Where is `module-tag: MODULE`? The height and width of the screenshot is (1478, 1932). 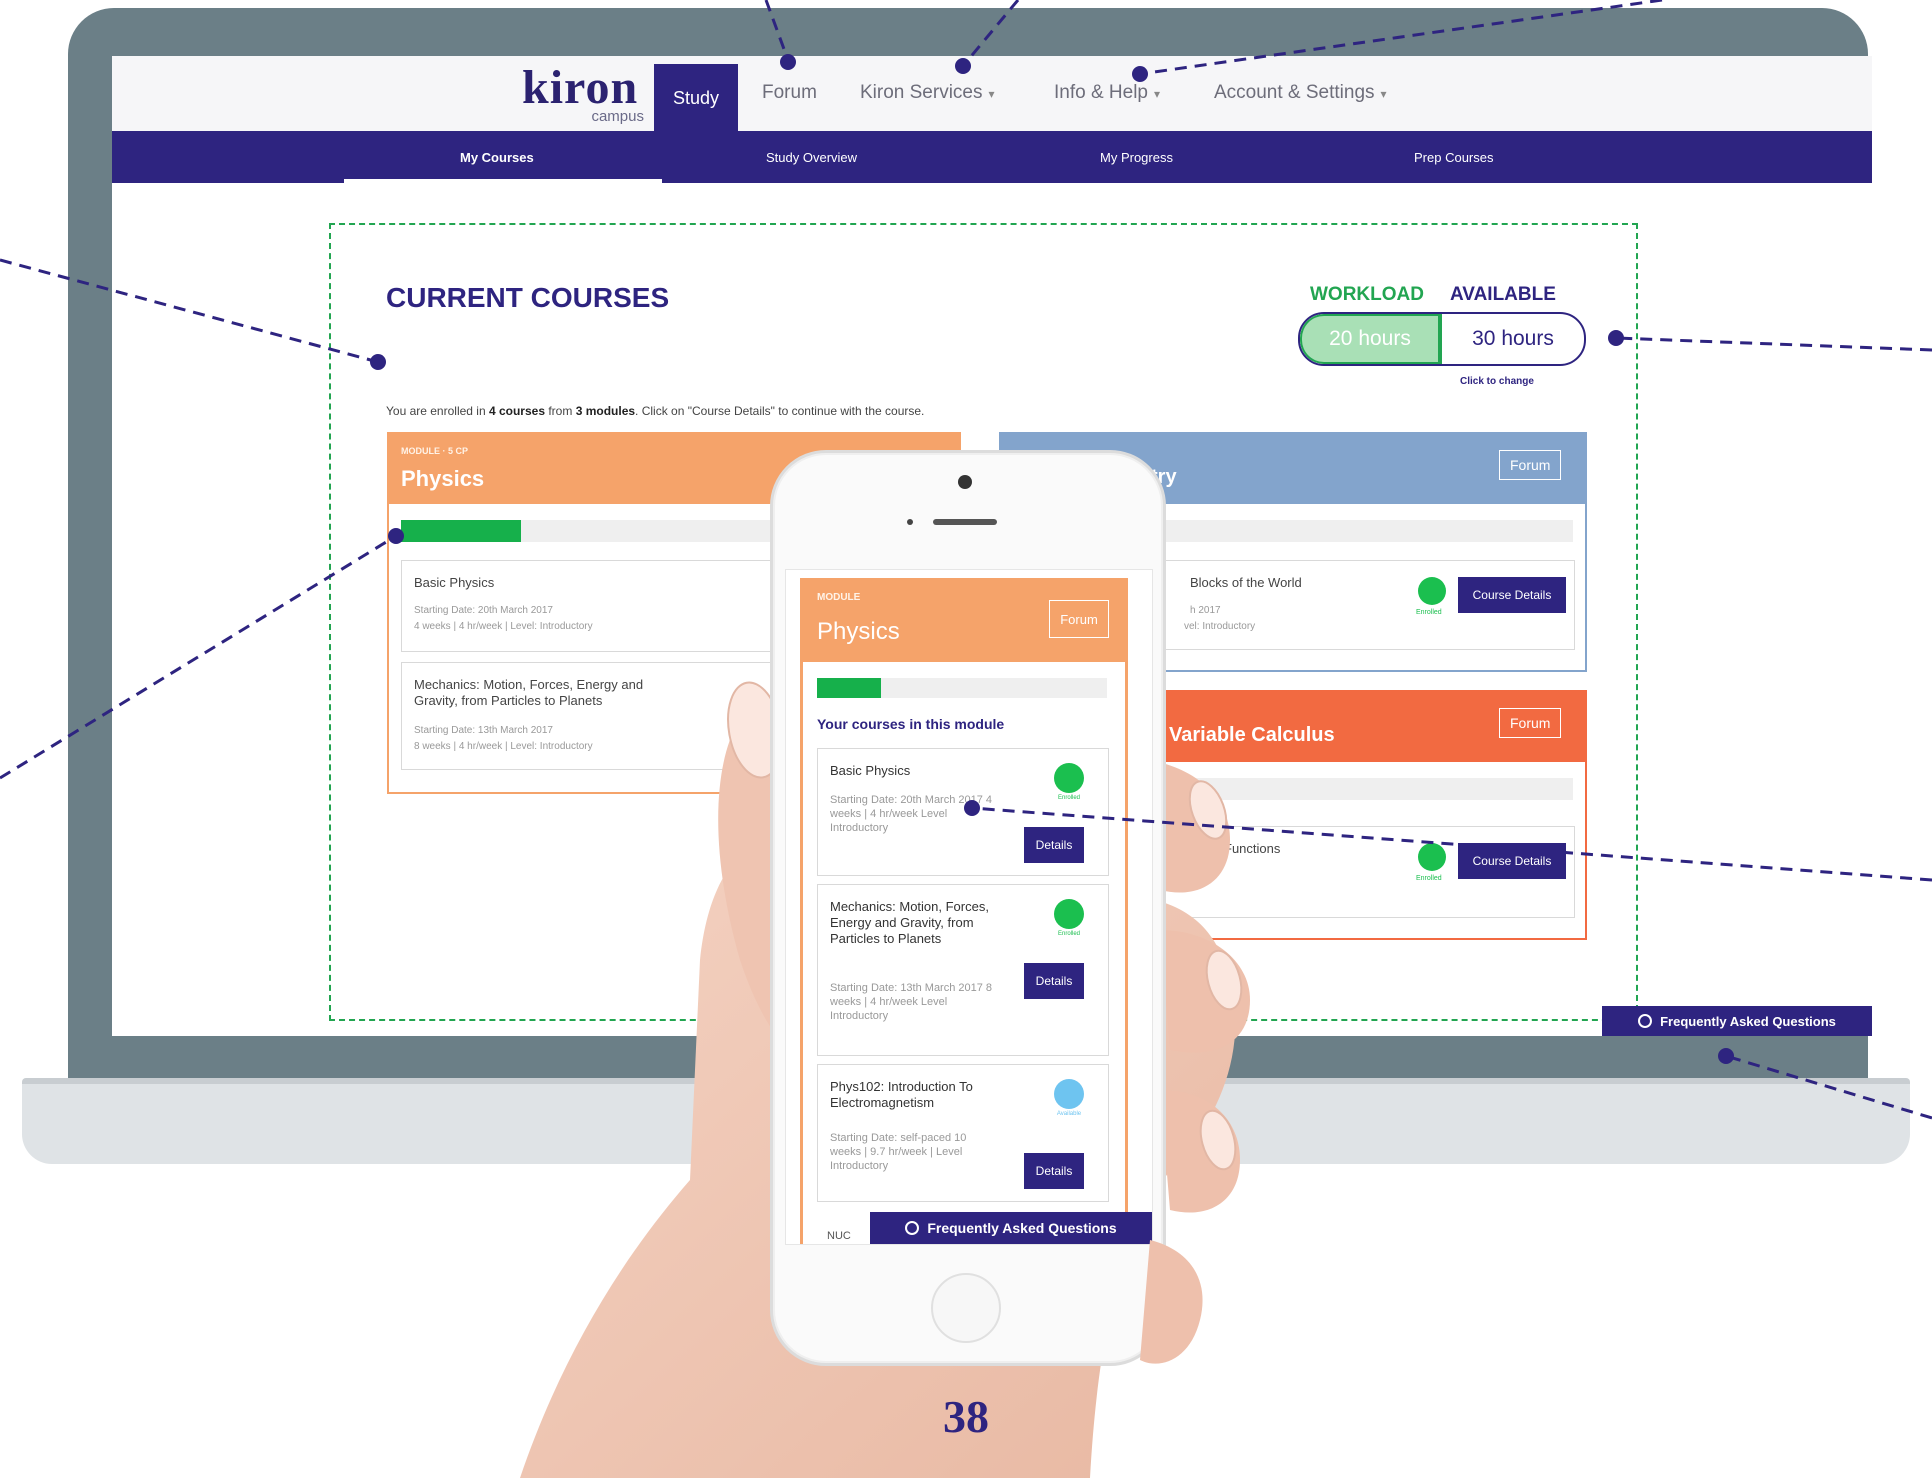
module-tag: MODULE is located at coordinates (839, 597).